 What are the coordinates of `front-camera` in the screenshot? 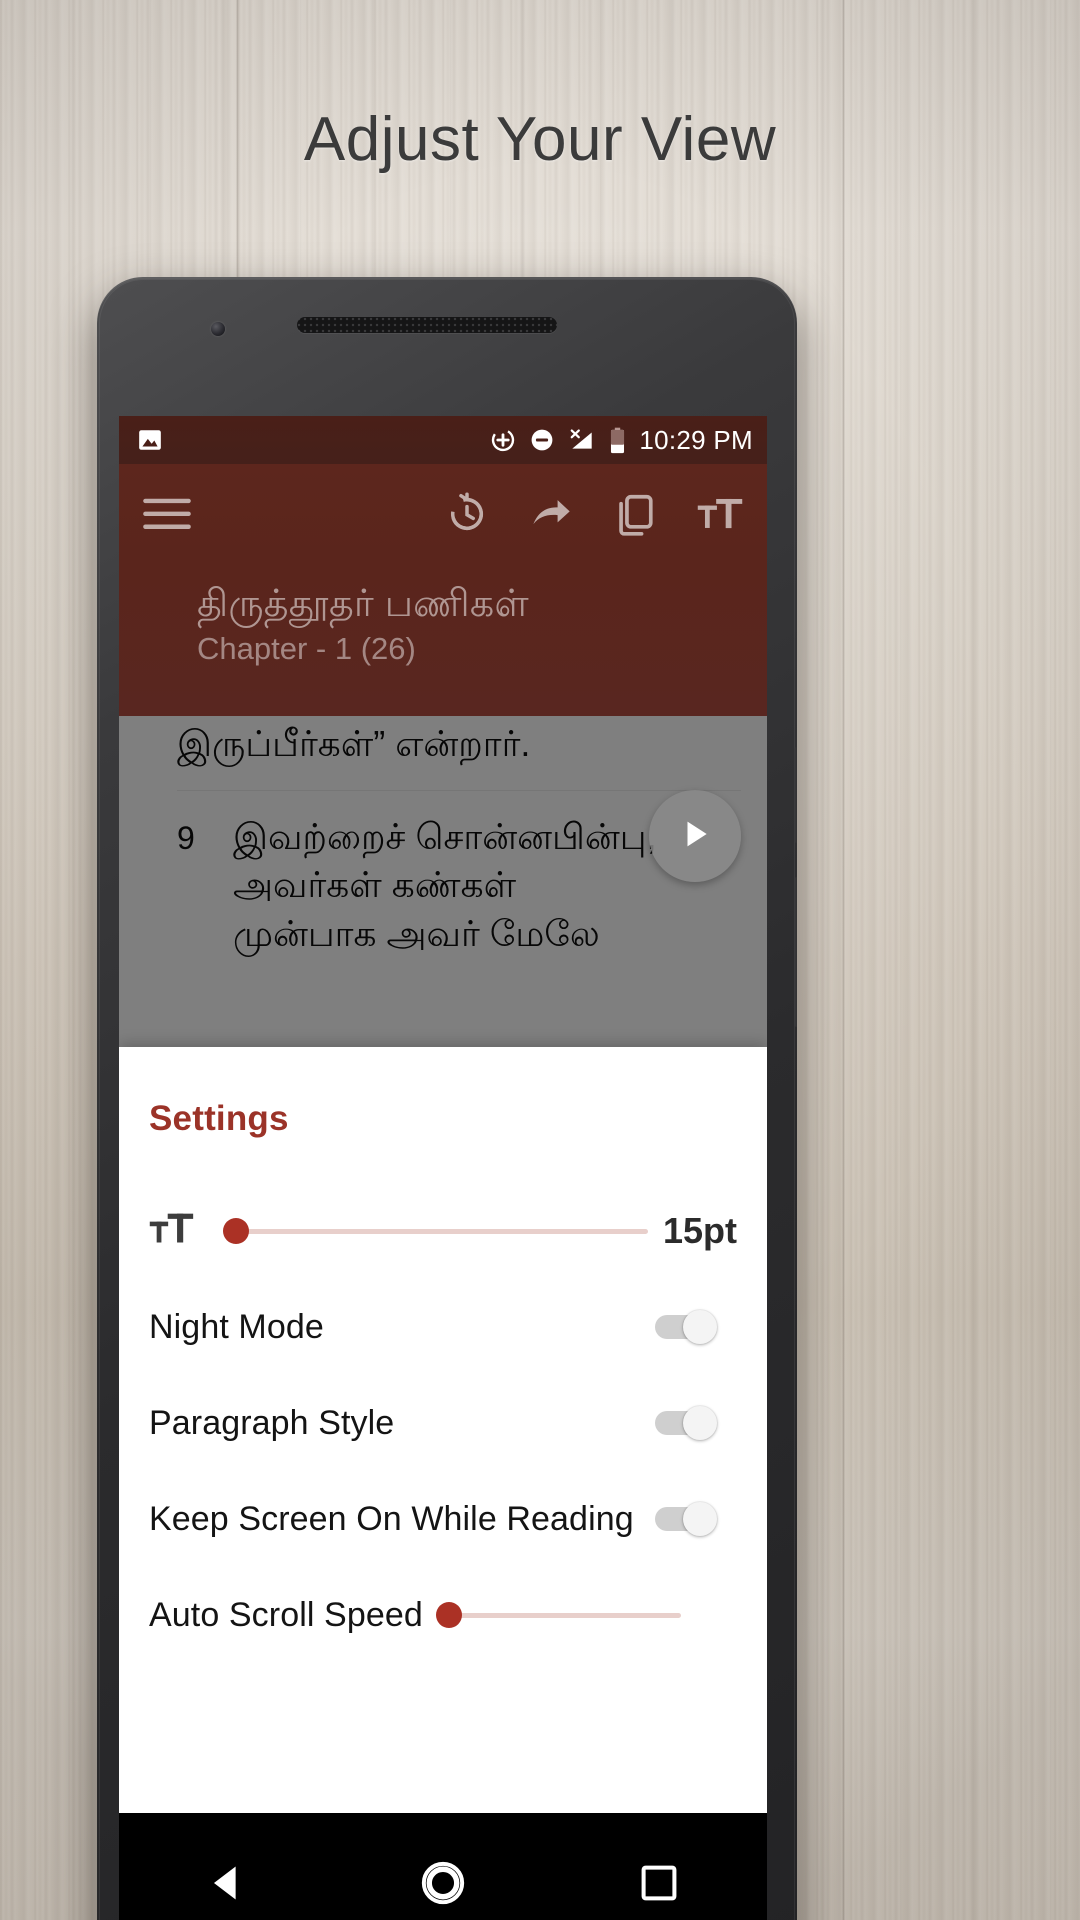 It's located at (218, 329).